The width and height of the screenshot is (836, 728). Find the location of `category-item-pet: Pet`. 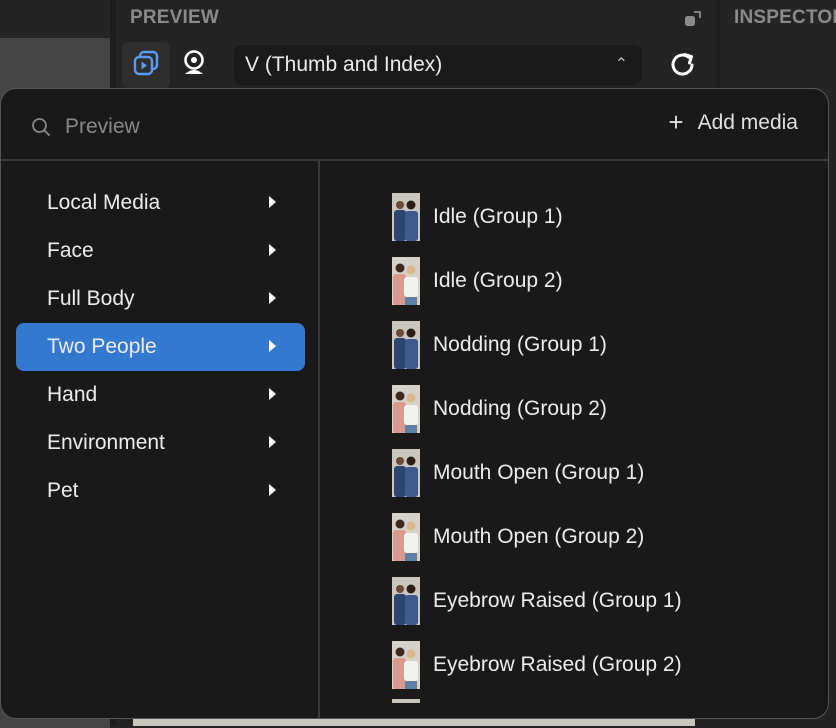

category-item-pet: Pet is located at coordinates (160, 491).